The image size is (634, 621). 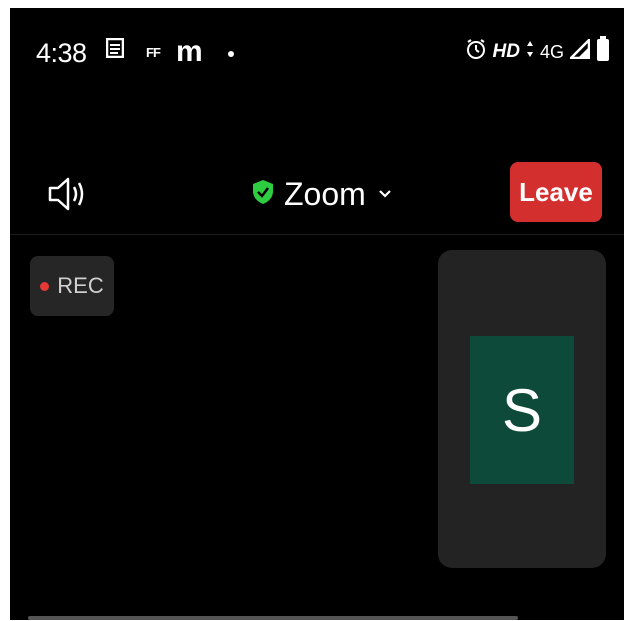 I want to click on data-arrows-icon, so click(x=530, y=52).